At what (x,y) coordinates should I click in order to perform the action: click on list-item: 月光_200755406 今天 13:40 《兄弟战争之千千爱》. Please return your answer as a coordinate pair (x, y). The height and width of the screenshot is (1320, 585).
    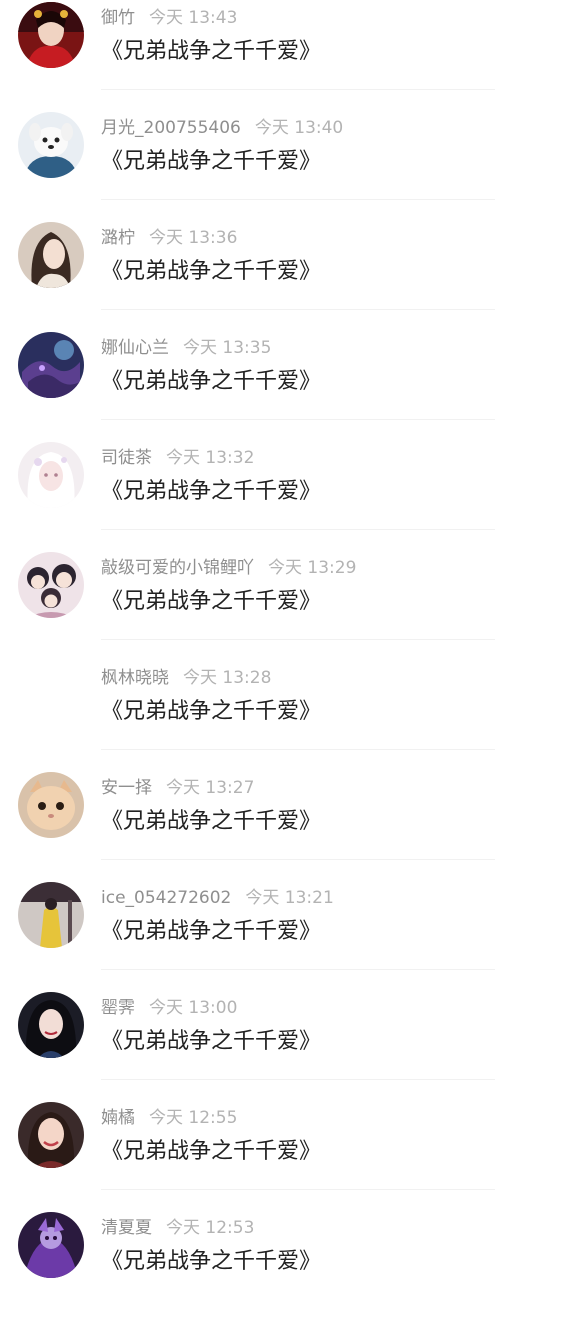
    Looking at the image, I should click on (292, 165).